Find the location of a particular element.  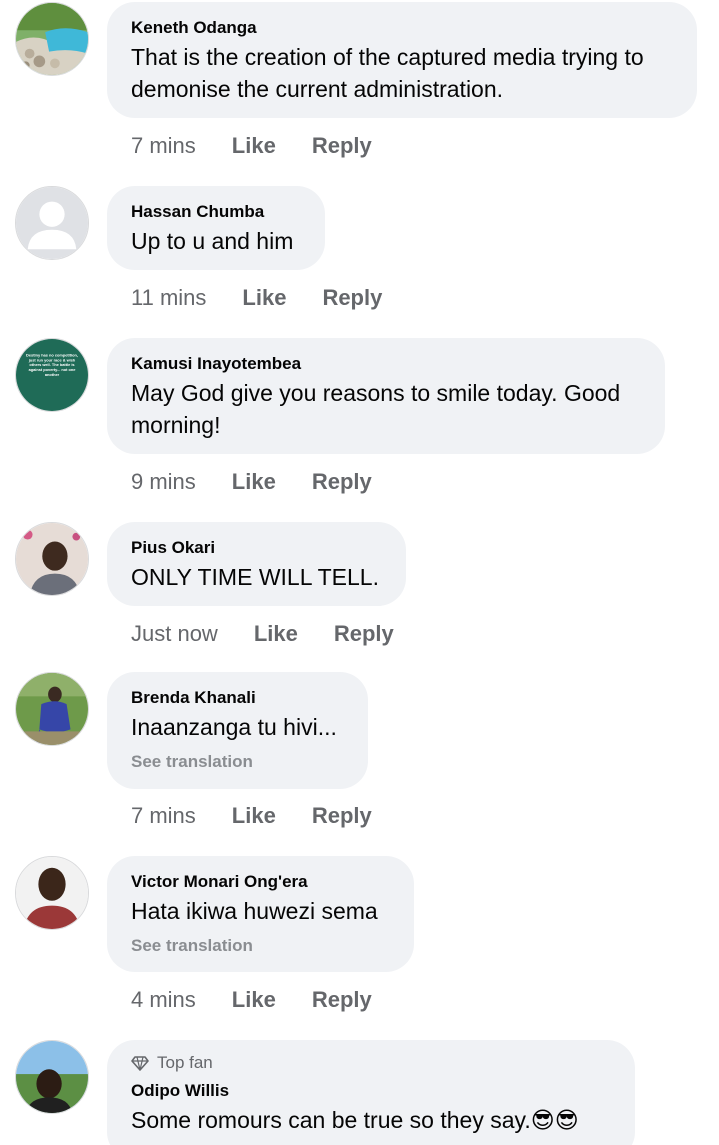

diamond-icon is located at coordinates (140, 1063).